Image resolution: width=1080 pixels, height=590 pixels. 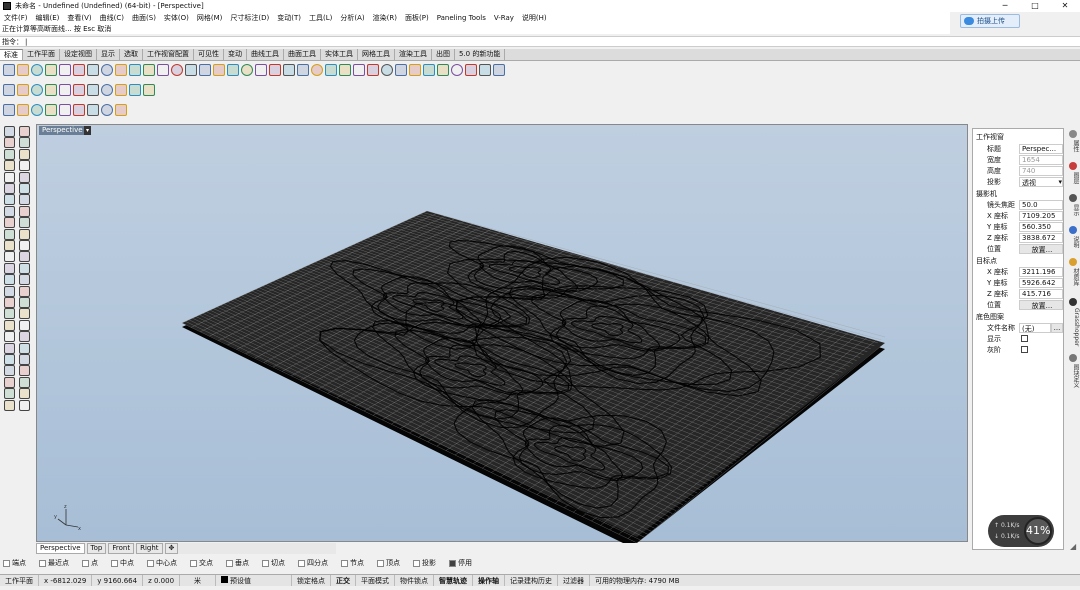 What do you see at coordinates (485, 70) in the screenshot?
I see `standard-command-35-icon` at bounding box center [485, 70].